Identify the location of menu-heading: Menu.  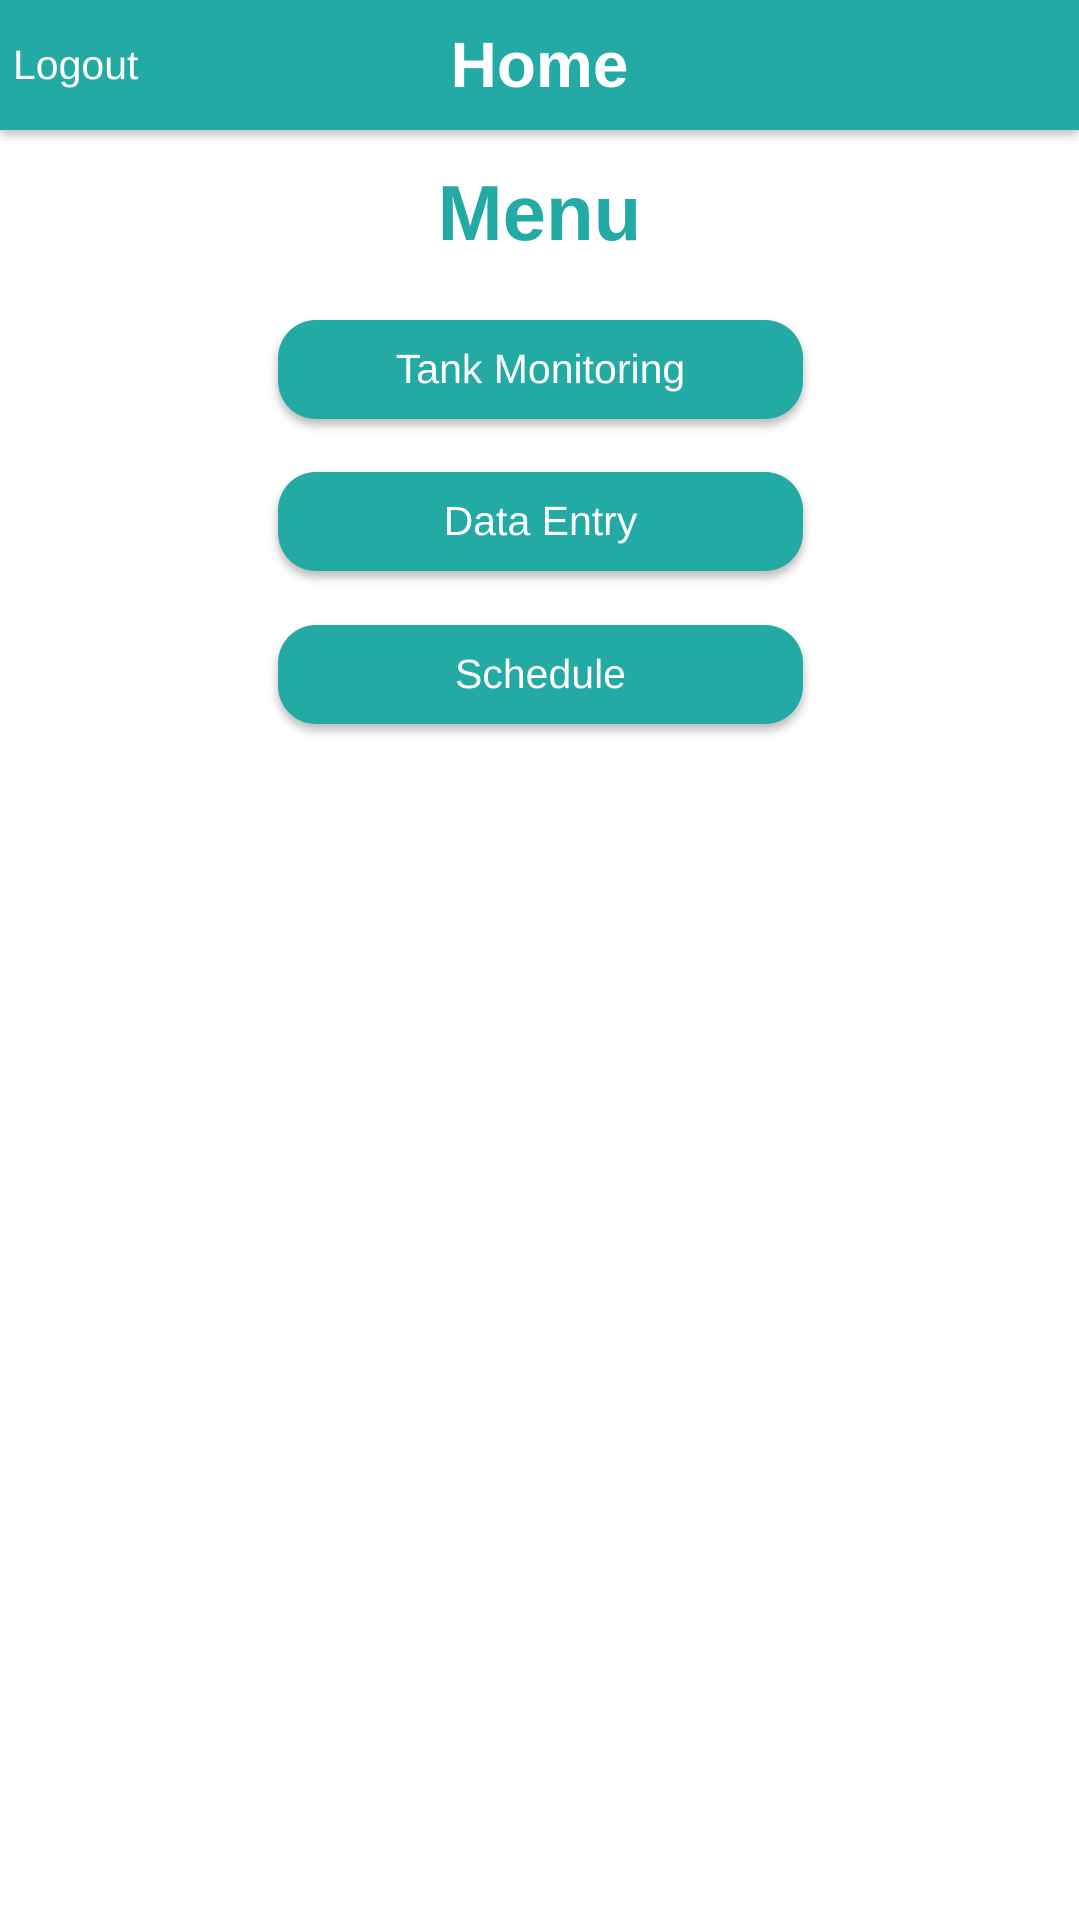
(539, 213).